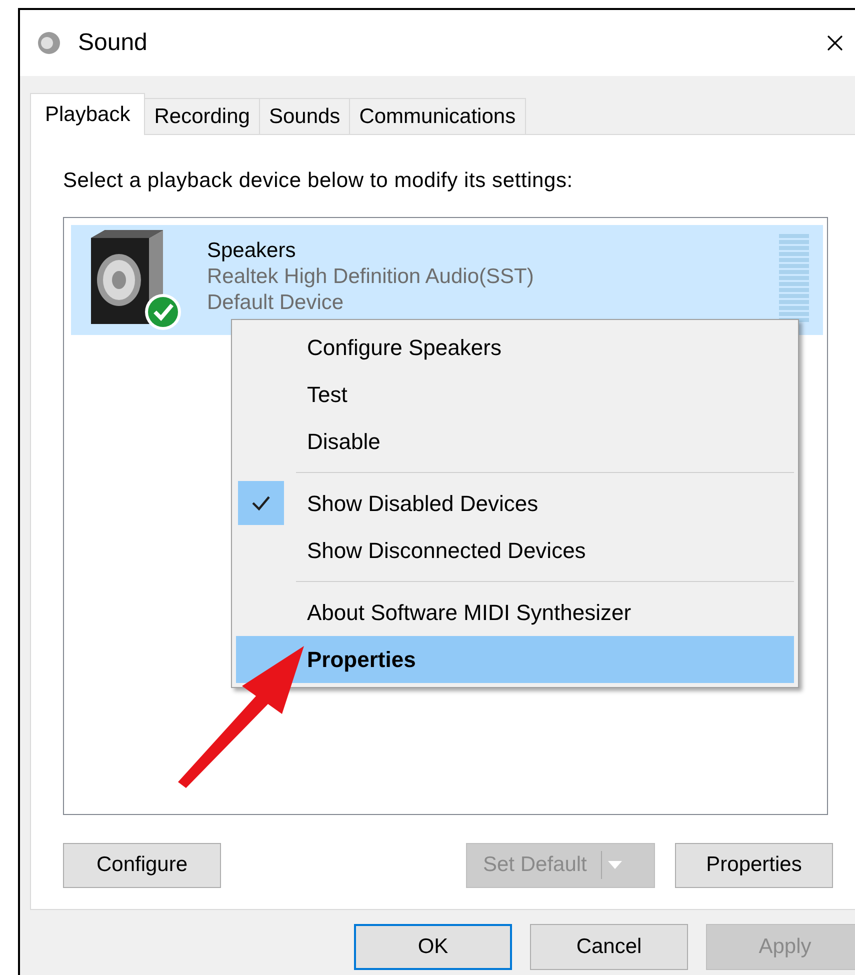 The height and width of the screenshot is (975, 855). Describe the element at coordinates (515, 503) in the screenshot. I see `menu-item: Show Disabled Devices` at that location.